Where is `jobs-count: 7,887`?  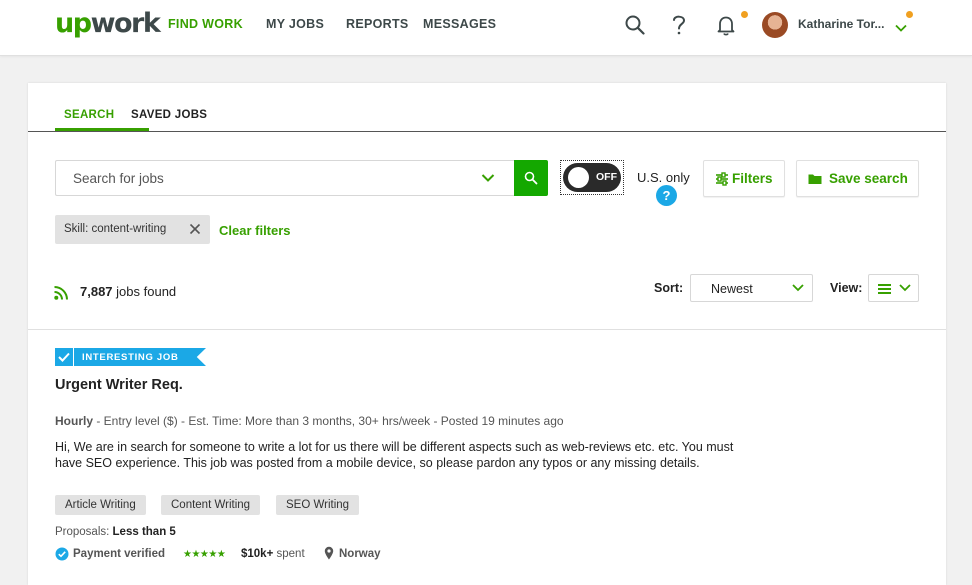
jobs-count: 7,887 is located at coordinates (96, 291).